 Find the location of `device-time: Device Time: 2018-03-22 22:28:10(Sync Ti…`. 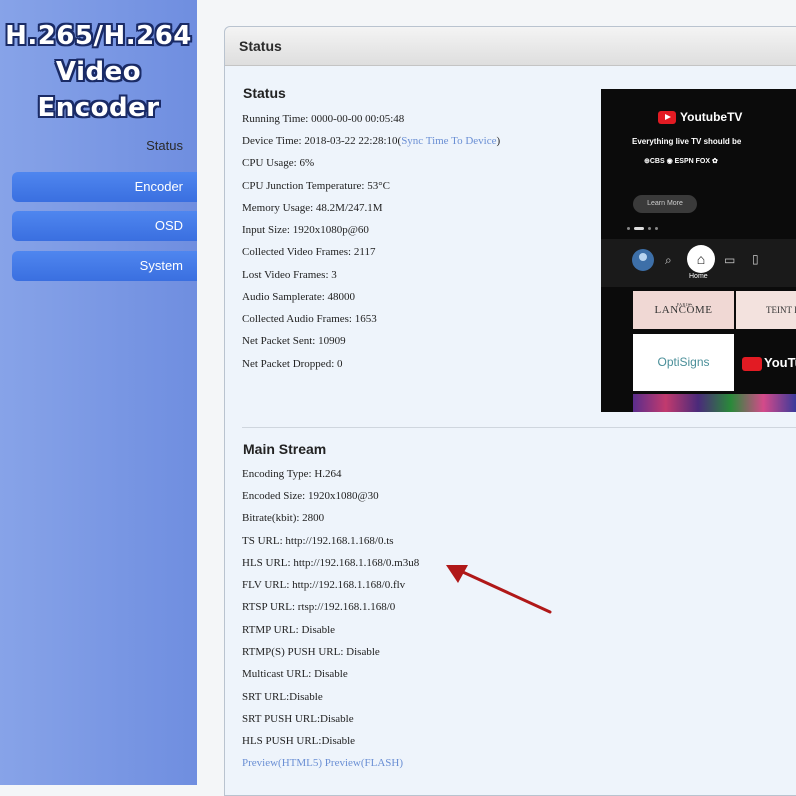

device-time: Device Time: 2018-03-22 22:28:10(Sync Ti… is located at coordinates (371, 141).